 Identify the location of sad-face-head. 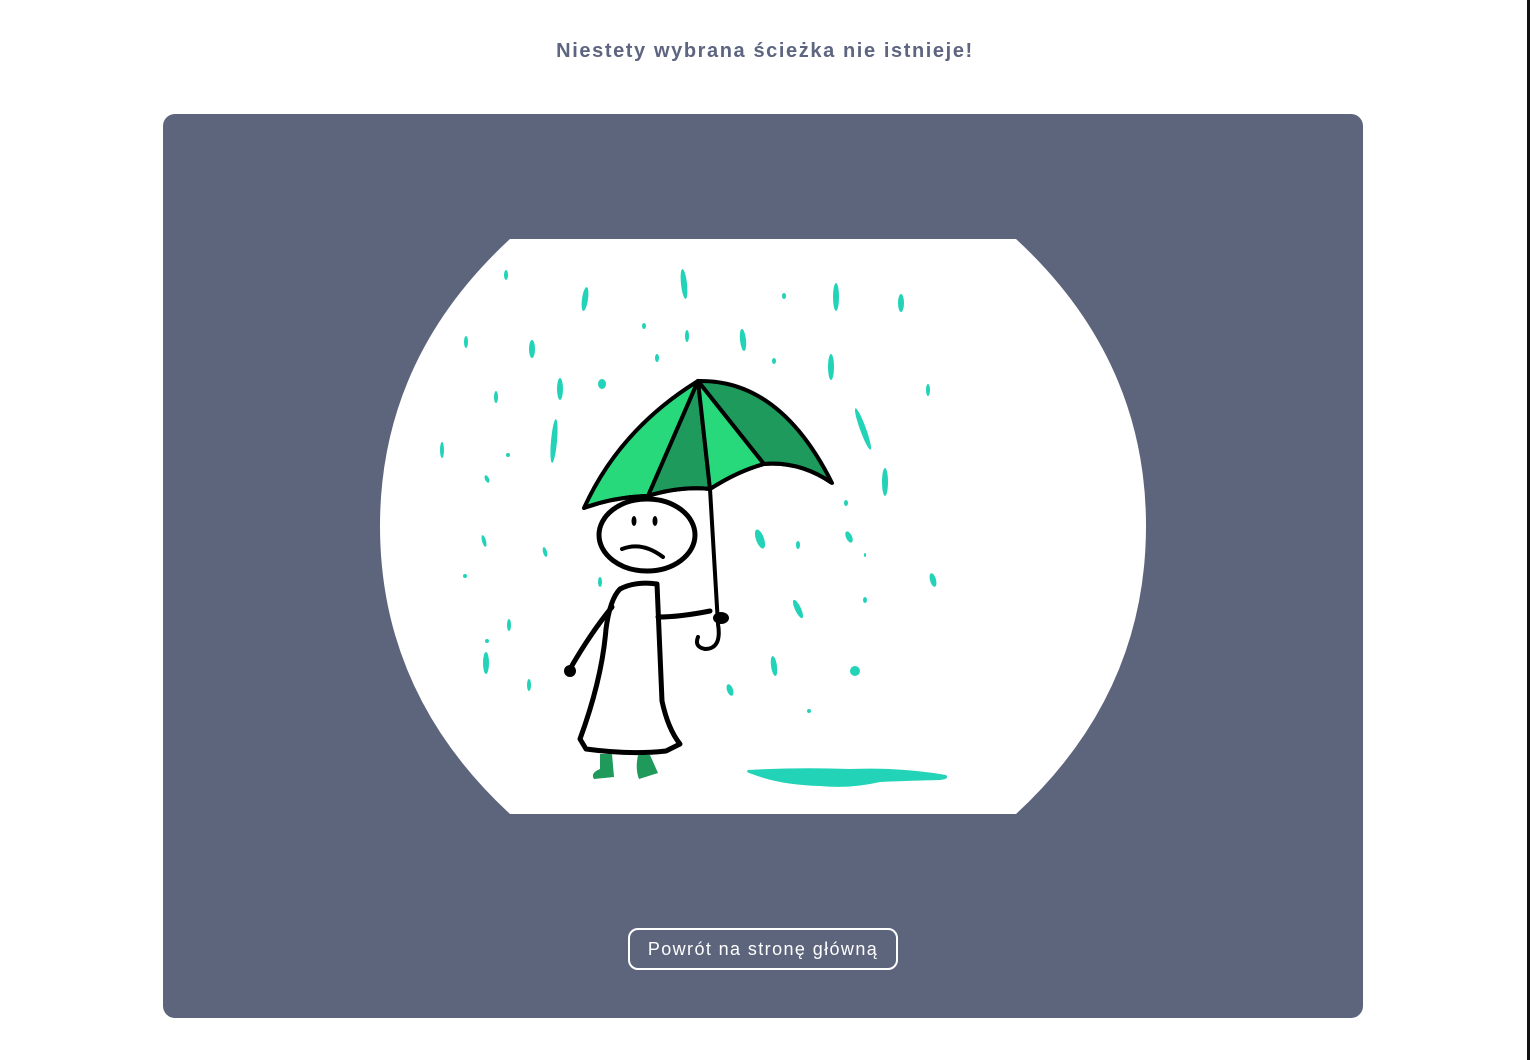
(647, 535).